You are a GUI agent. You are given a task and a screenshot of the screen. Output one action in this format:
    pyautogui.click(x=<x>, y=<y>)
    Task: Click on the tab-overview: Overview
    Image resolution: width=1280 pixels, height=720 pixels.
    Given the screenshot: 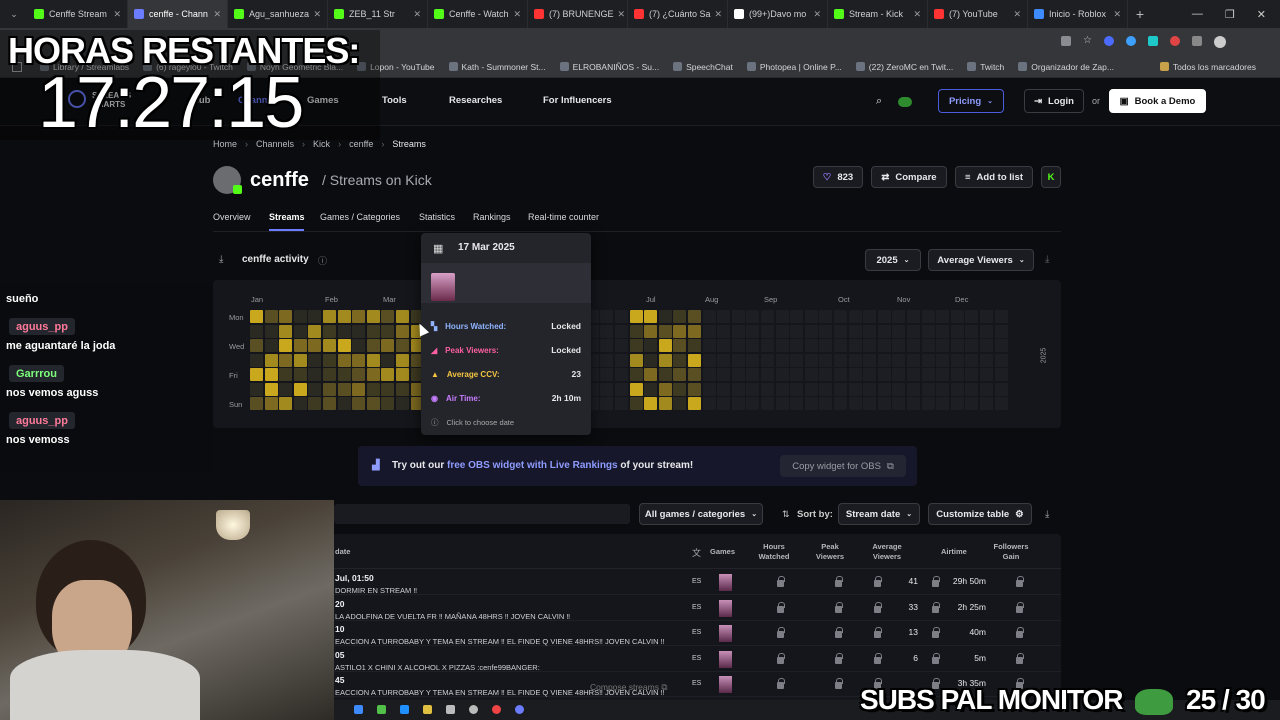 What is the action you would take?
    pyautogui.click(x=232, y=217)
    